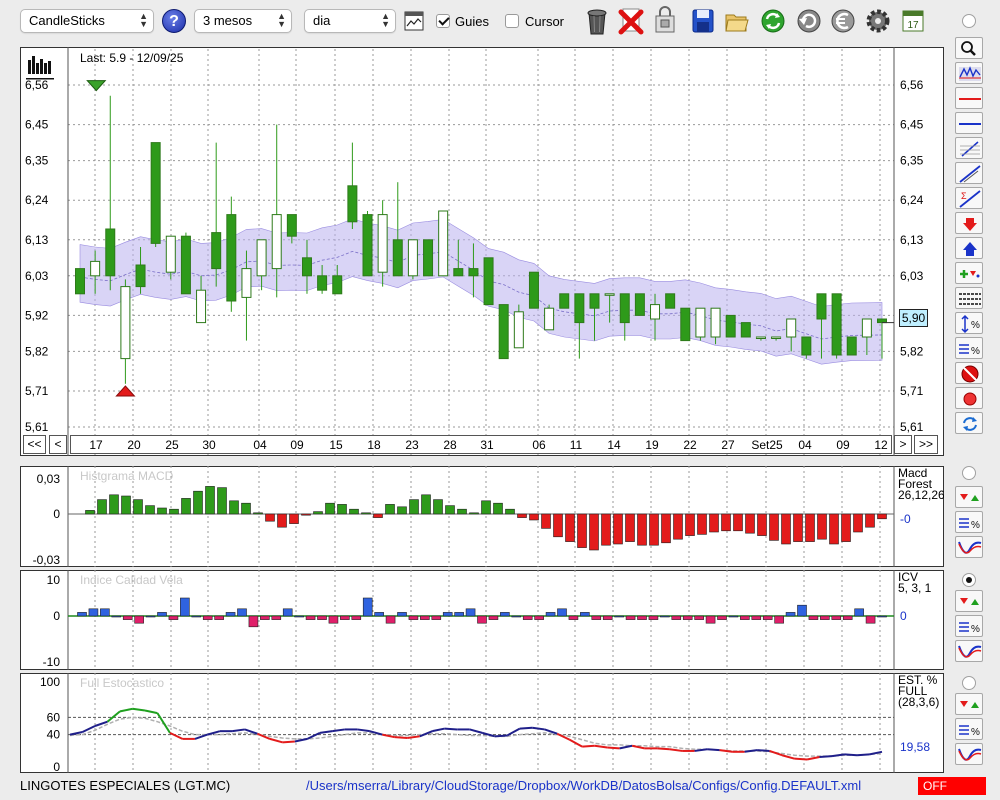 This screenshot has width=1000, height=800. I want to click on chart-window-icon, so click(414, 21).